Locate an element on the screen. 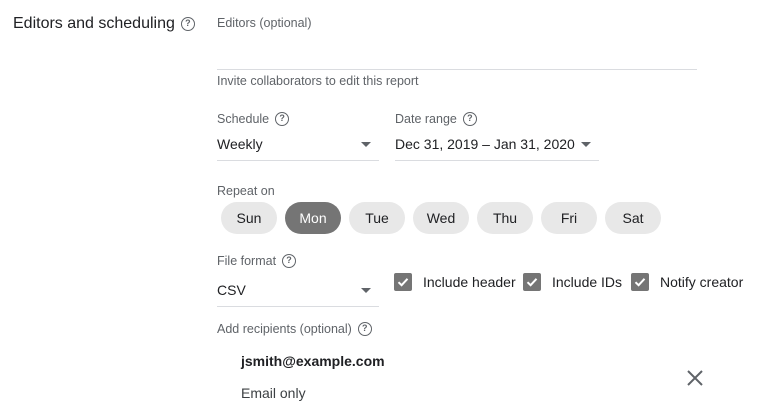  recipients-label: Add recipients (optional) ? is located at coordinates (294, 329).